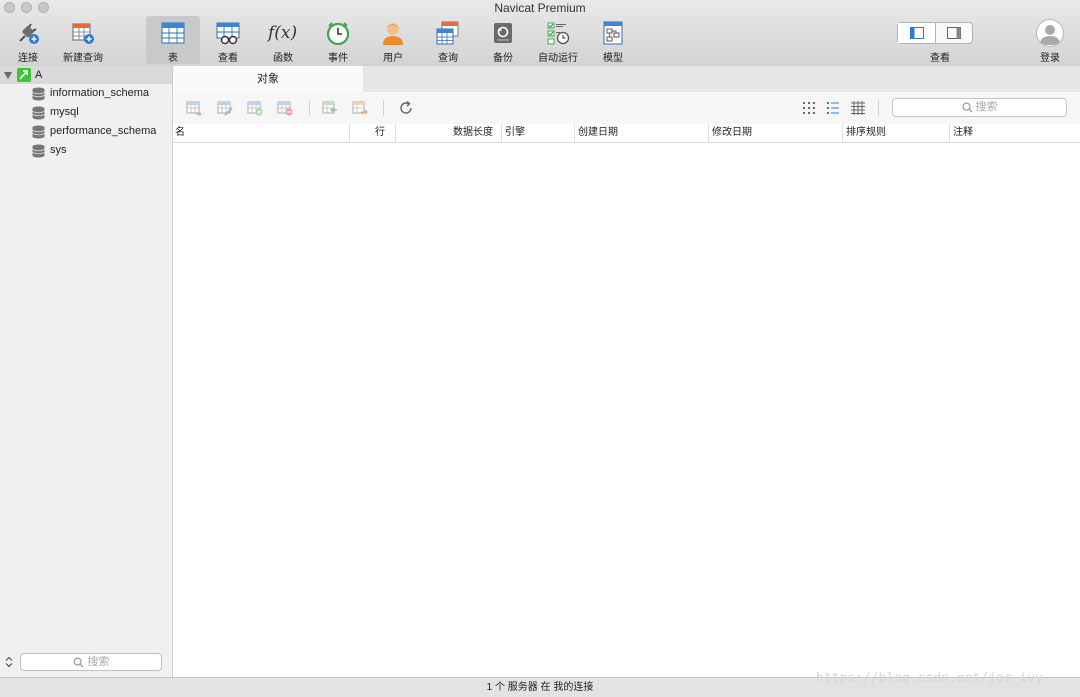  I want to click on user-button: 用户, so click(393, 40).